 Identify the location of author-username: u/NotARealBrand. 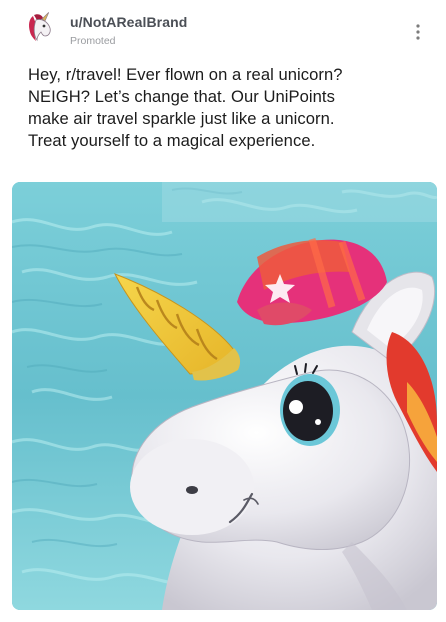
(128, 22).